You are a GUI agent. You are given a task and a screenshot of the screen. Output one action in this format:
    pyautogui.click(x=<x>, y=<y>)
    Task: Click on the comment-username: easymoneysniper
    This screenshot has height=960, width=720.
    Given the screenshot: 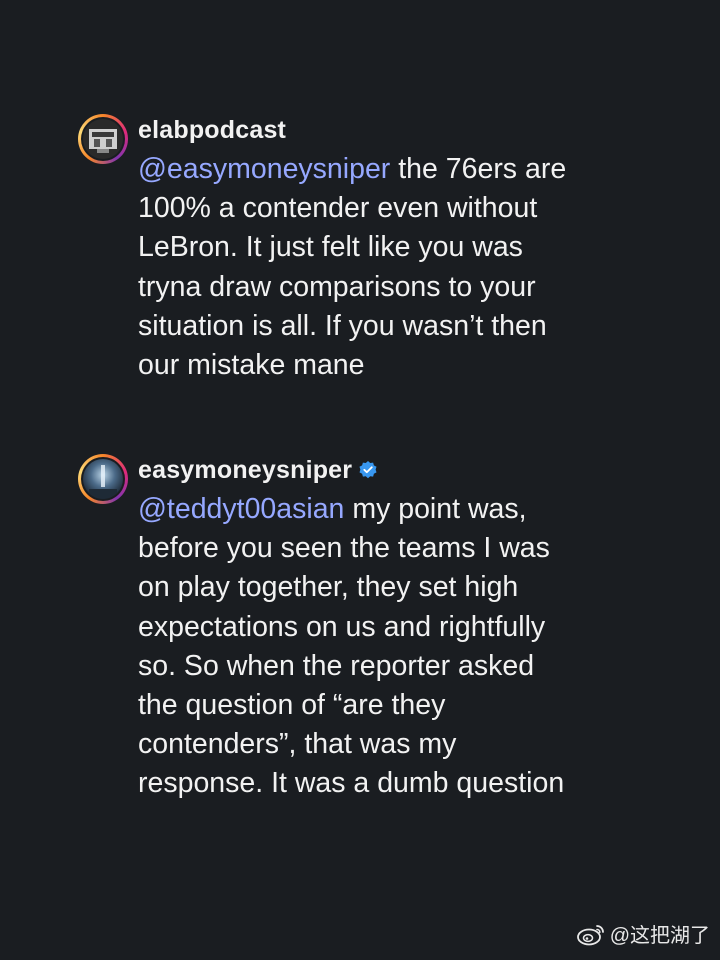 What is the action you would take?
    pyautogui.click(x=245, y=470)
    